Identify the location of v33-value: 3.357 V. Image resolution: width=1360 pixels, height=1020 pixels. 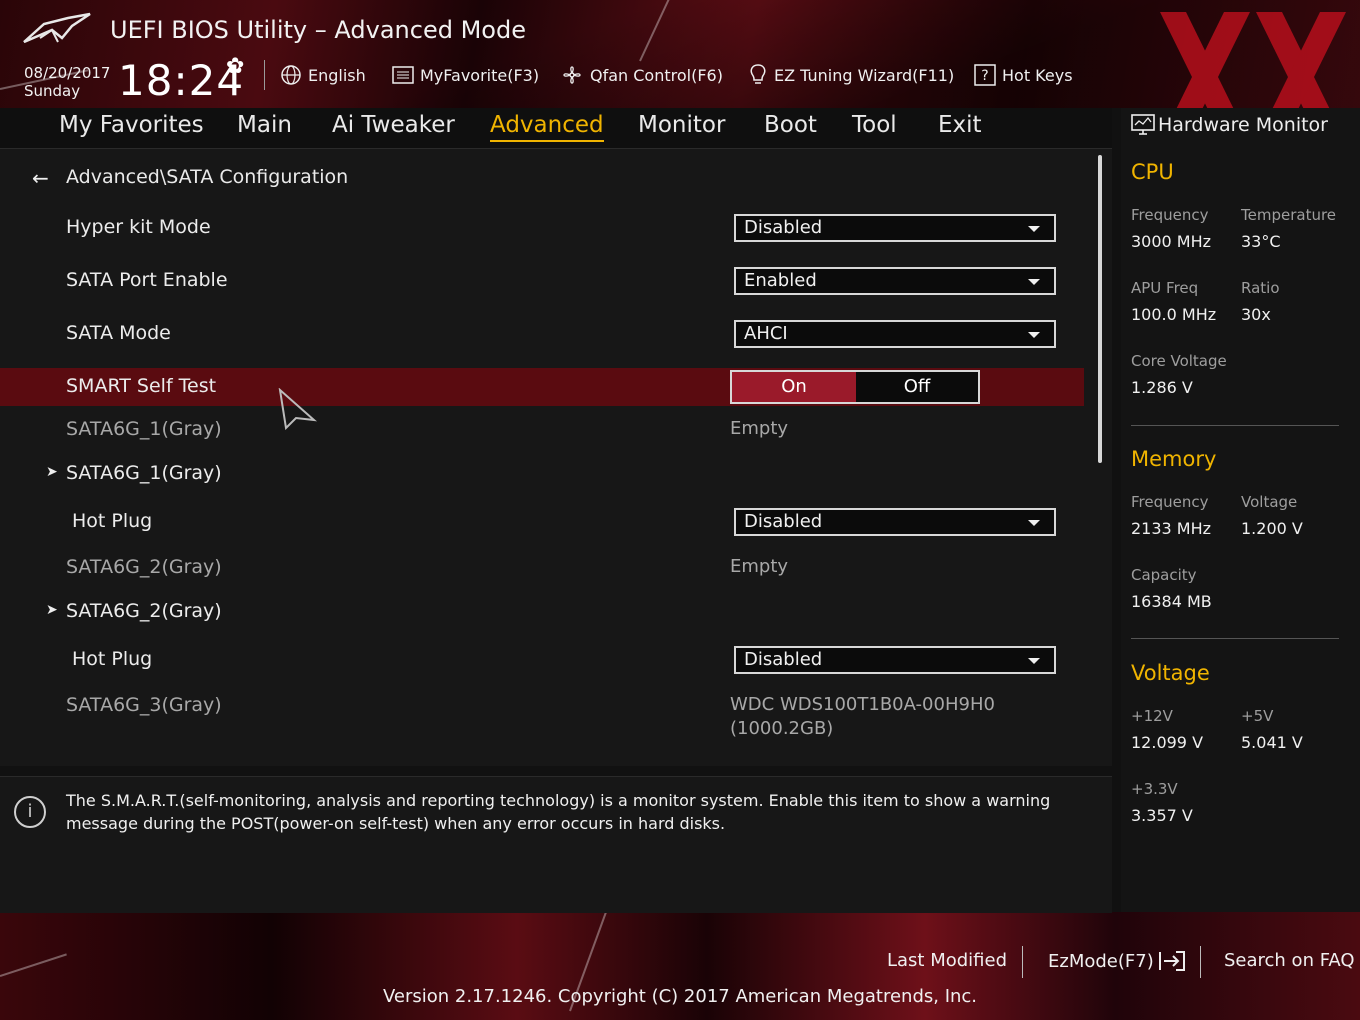
(1162, 815).